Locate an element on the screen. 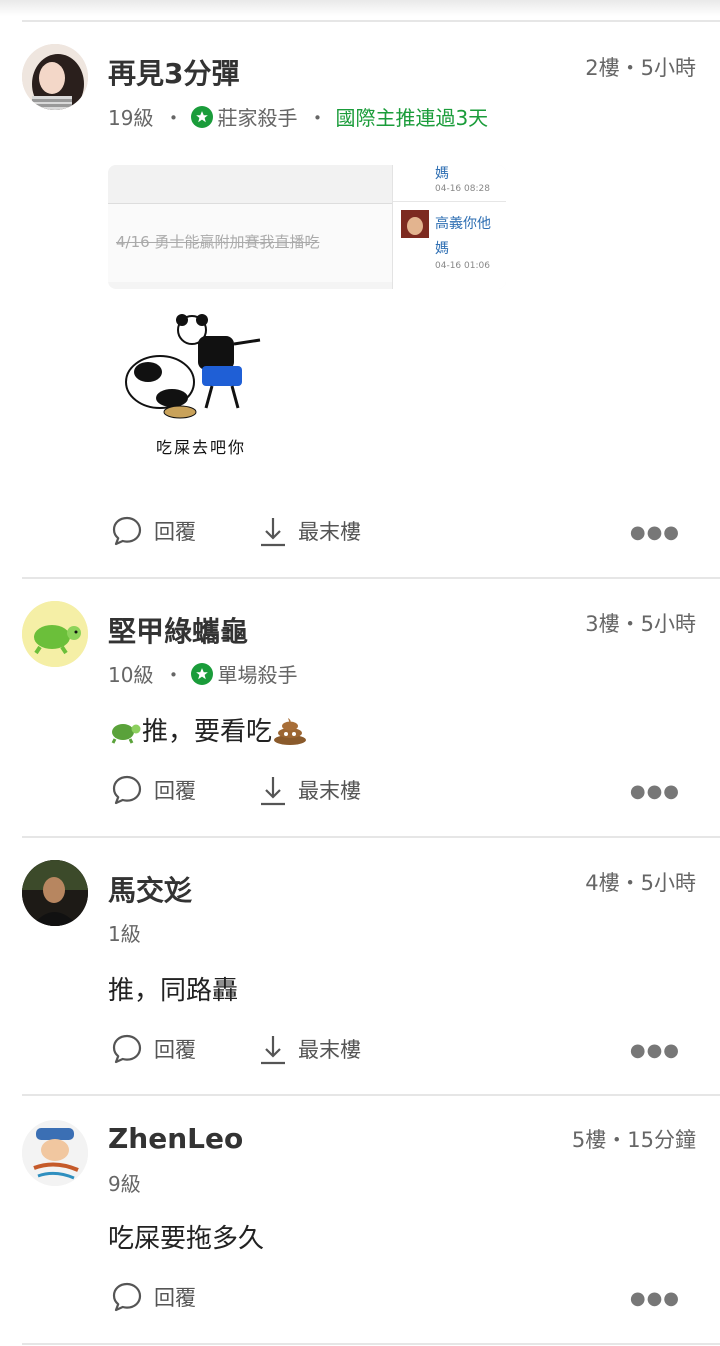 The width and height of the screenshot is (720, 1346). side-time-mid: 04-16 01:06 is located at coordinates (462, 266).